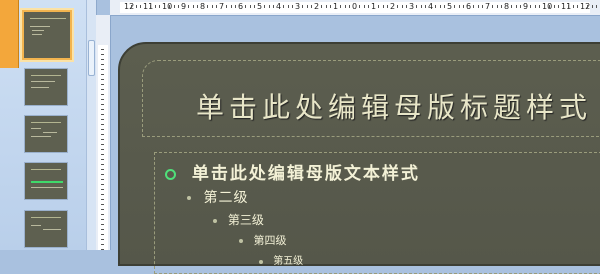  Describe the element at coordinates (91, 58) in the screenshot. I see `scrollbar-thumb` at that location.